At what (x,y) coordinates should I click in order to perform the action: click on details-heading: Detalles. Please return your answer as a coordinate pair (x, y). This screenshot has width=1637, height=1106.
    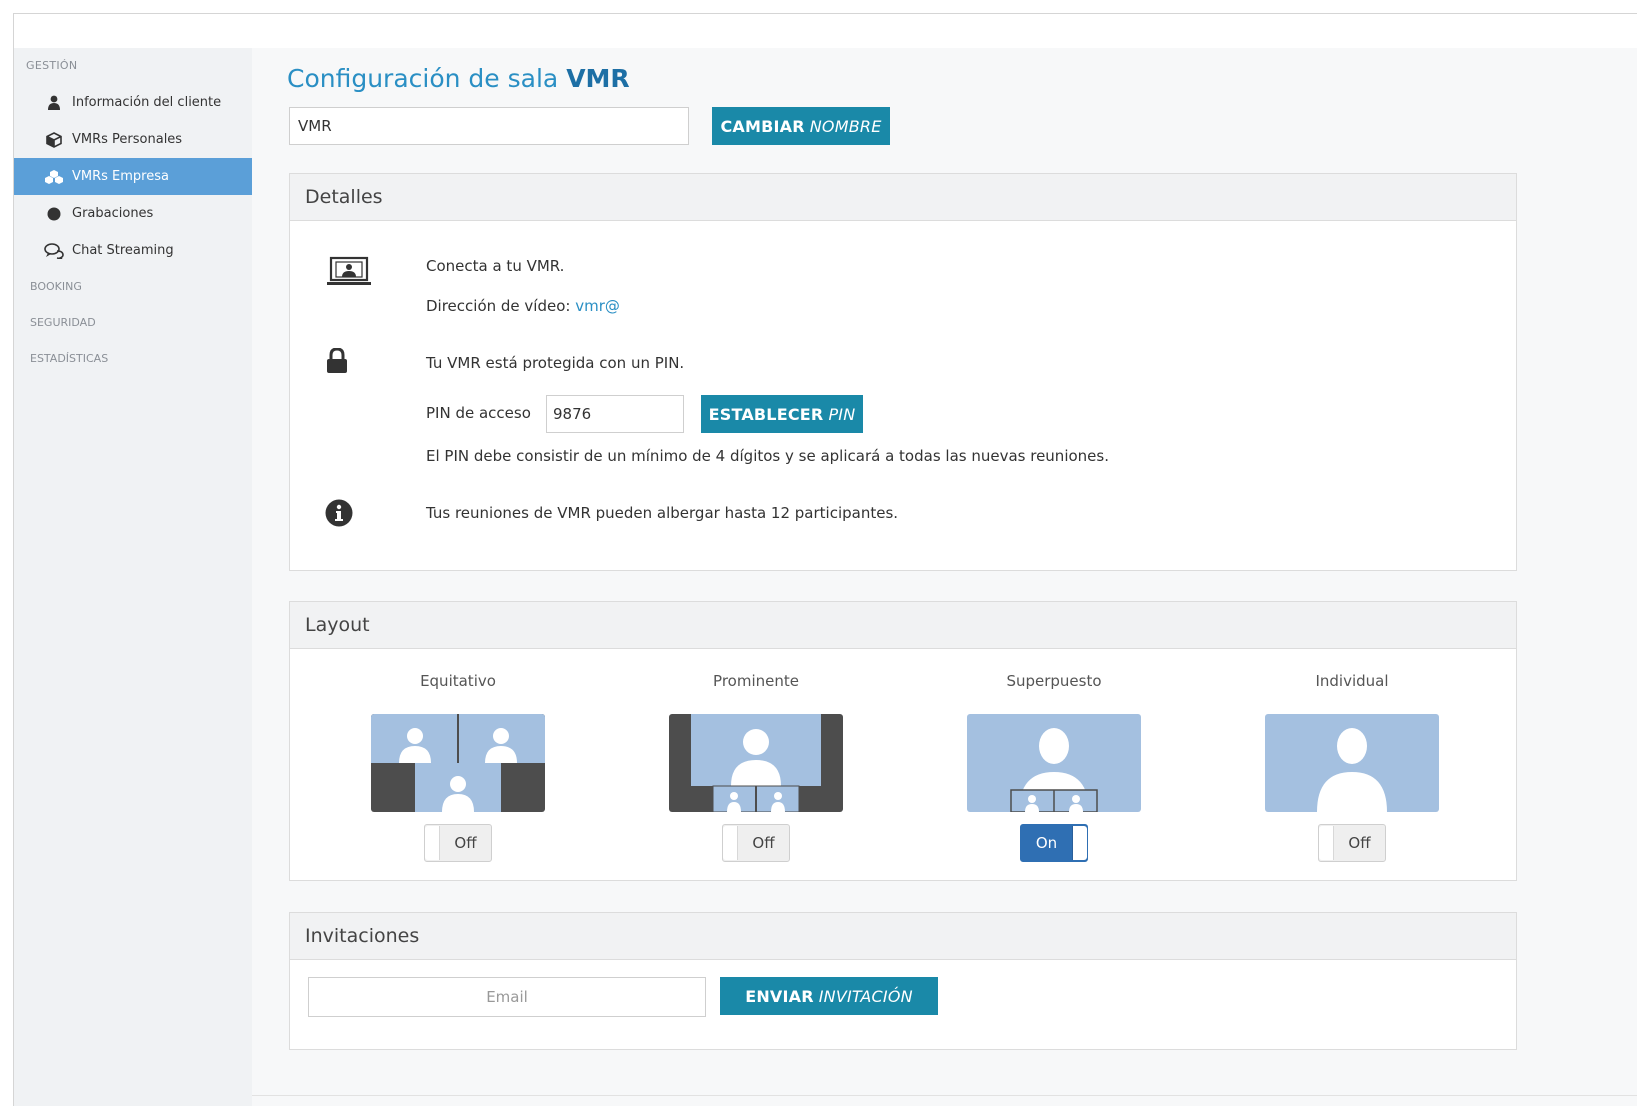
    Looking at the image, I should click on (903, 197).